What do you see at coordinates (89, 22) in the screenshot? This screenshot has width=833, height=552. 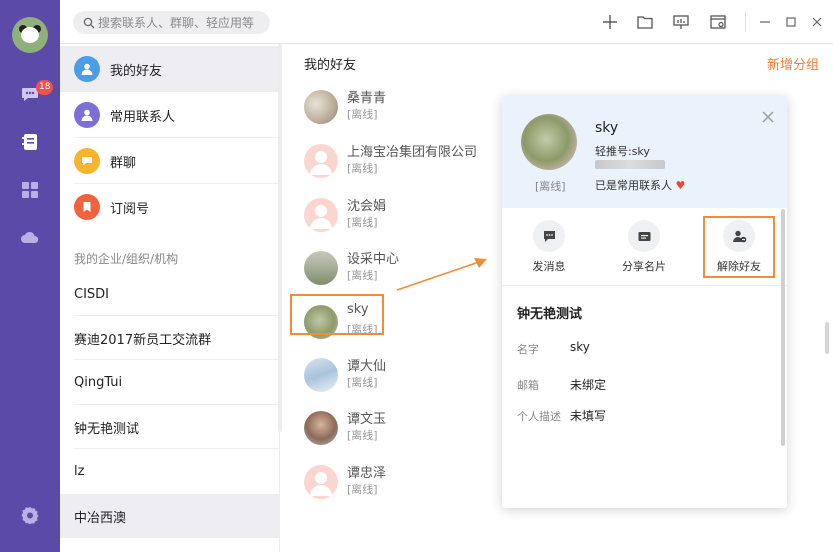 I see `search-icon` at bounding box center [89, 22].